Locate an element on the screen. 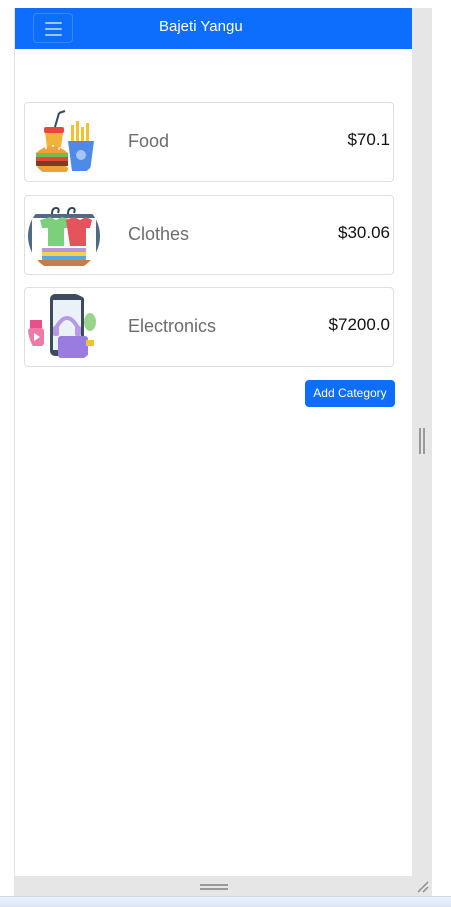  category-card-clothes: Clothes $30.06 is located at coordinates (209, 235).